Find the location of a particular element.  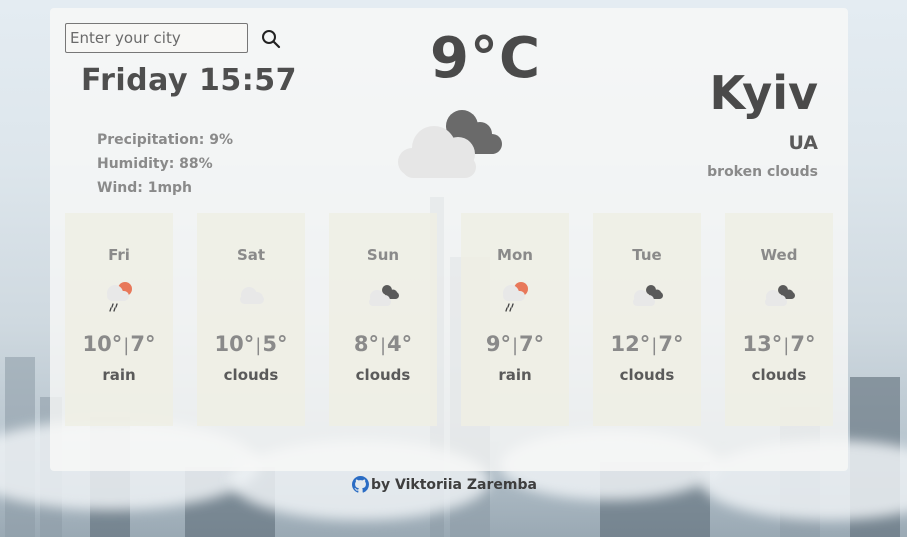

country-code: UA is located at coordinates (803, 143).